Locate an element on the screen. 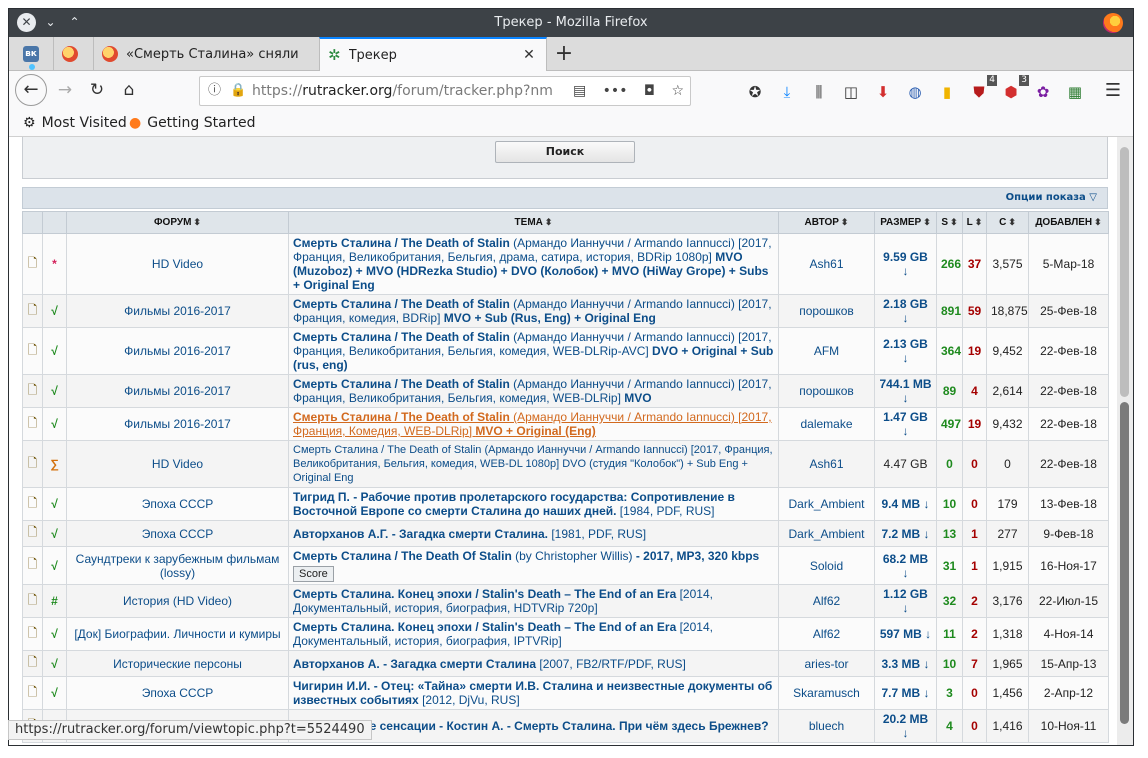  size-download-link: 2.13 GB ↓ is located at coordinates (905, 351).